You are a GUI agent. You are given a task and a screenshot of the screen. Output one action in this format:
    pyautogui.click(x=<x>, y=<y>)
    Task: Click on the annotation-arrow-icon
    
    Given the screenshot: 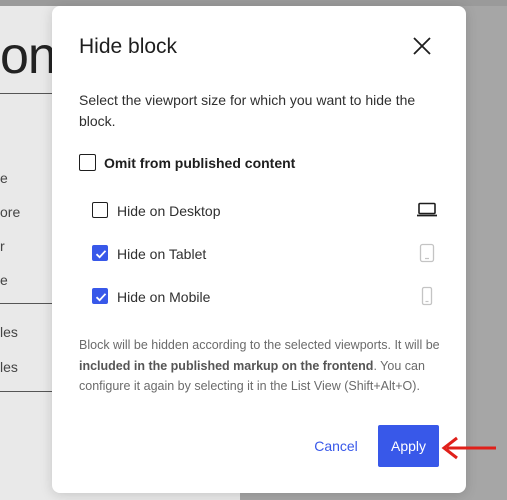 What is the action you would take?
    pyautogui.click(x=468, y=448)
    